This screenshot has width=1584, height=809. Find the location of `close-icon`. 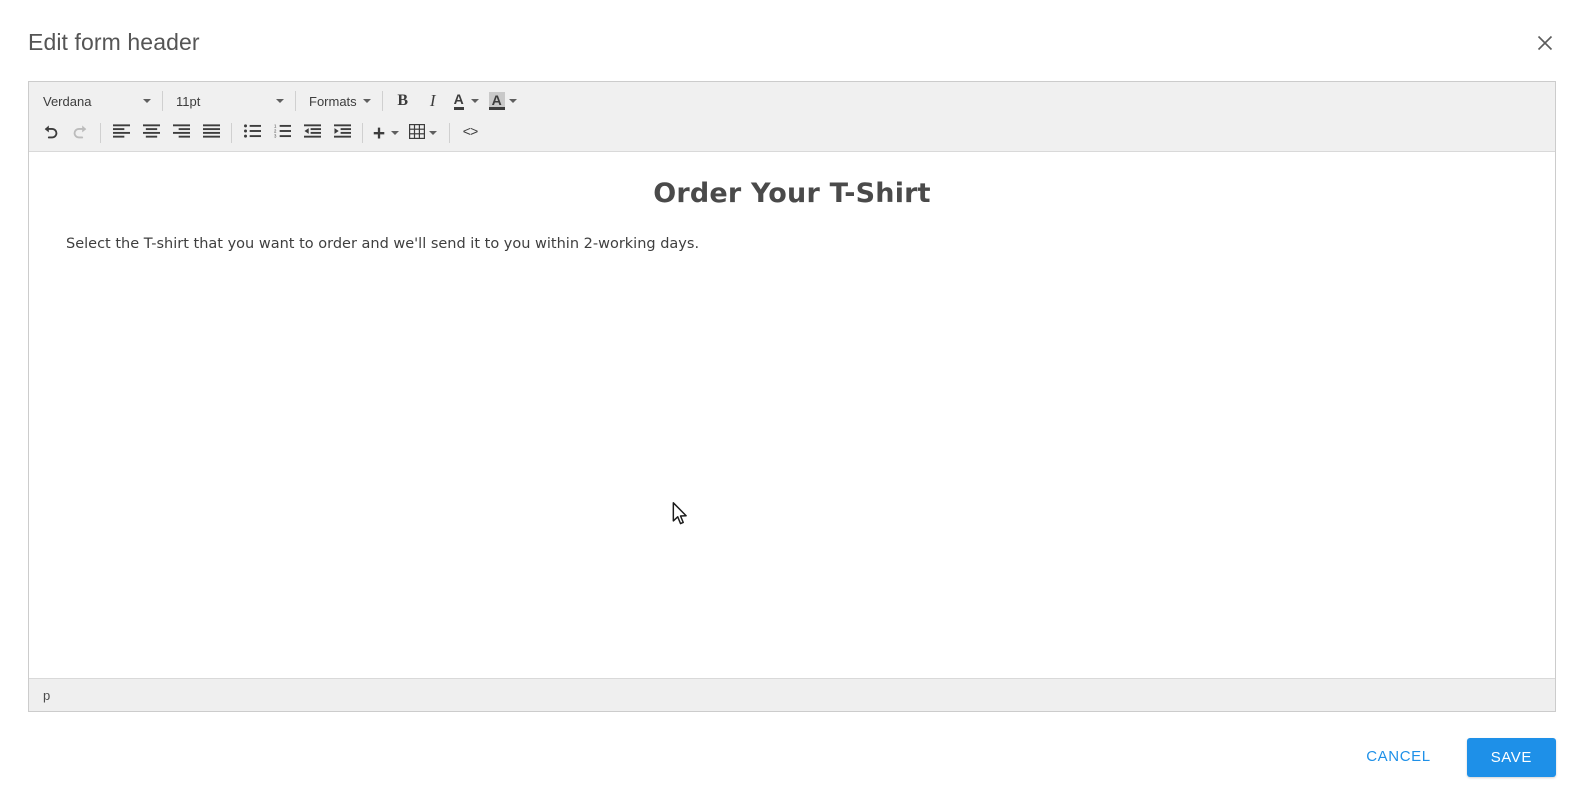

close-icon is located at coordinates (1545, 43).